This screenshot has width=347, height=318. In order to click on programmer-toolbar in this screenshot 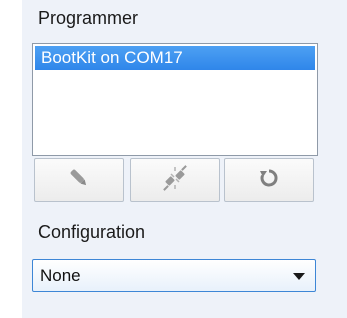, I will do `click(175, 182)`.